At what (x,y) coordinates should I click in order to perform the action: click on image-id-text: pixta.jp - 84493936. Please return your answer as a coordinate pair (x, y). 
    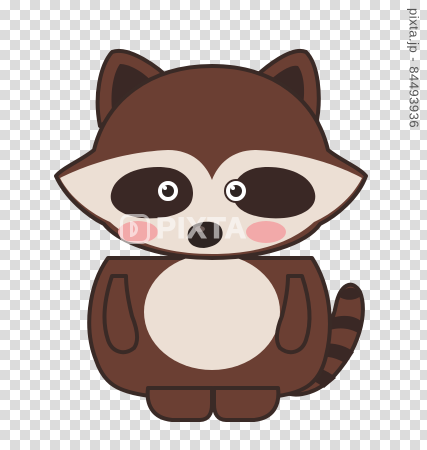
    Looking at the image, I should click on (414, 68).